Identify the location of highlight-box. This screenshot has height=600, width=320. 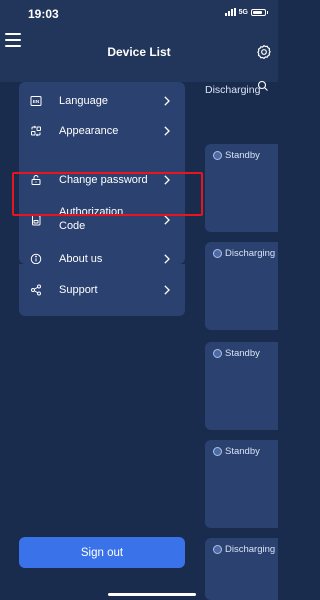
(107, 194).